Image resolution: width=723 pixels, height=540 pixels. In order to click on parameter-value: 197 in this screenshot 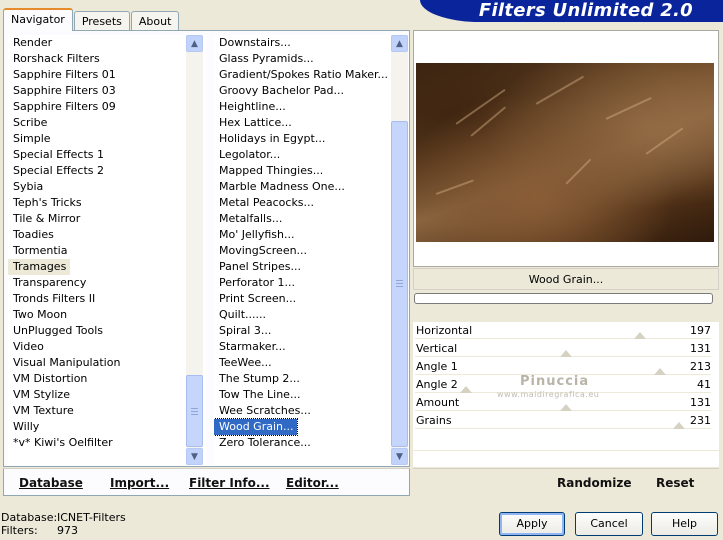, I will do `click(700, 330)`.